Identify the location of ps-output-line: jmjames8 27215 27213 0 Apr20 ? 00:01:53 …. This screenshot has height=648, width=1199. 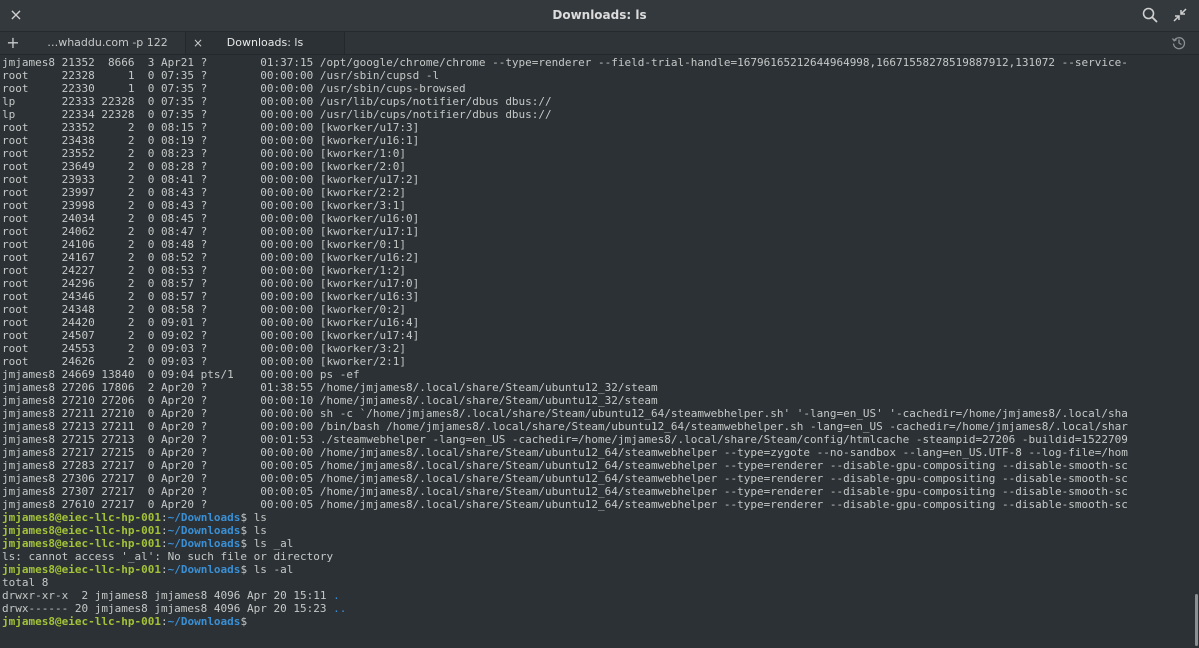
(565, 439).